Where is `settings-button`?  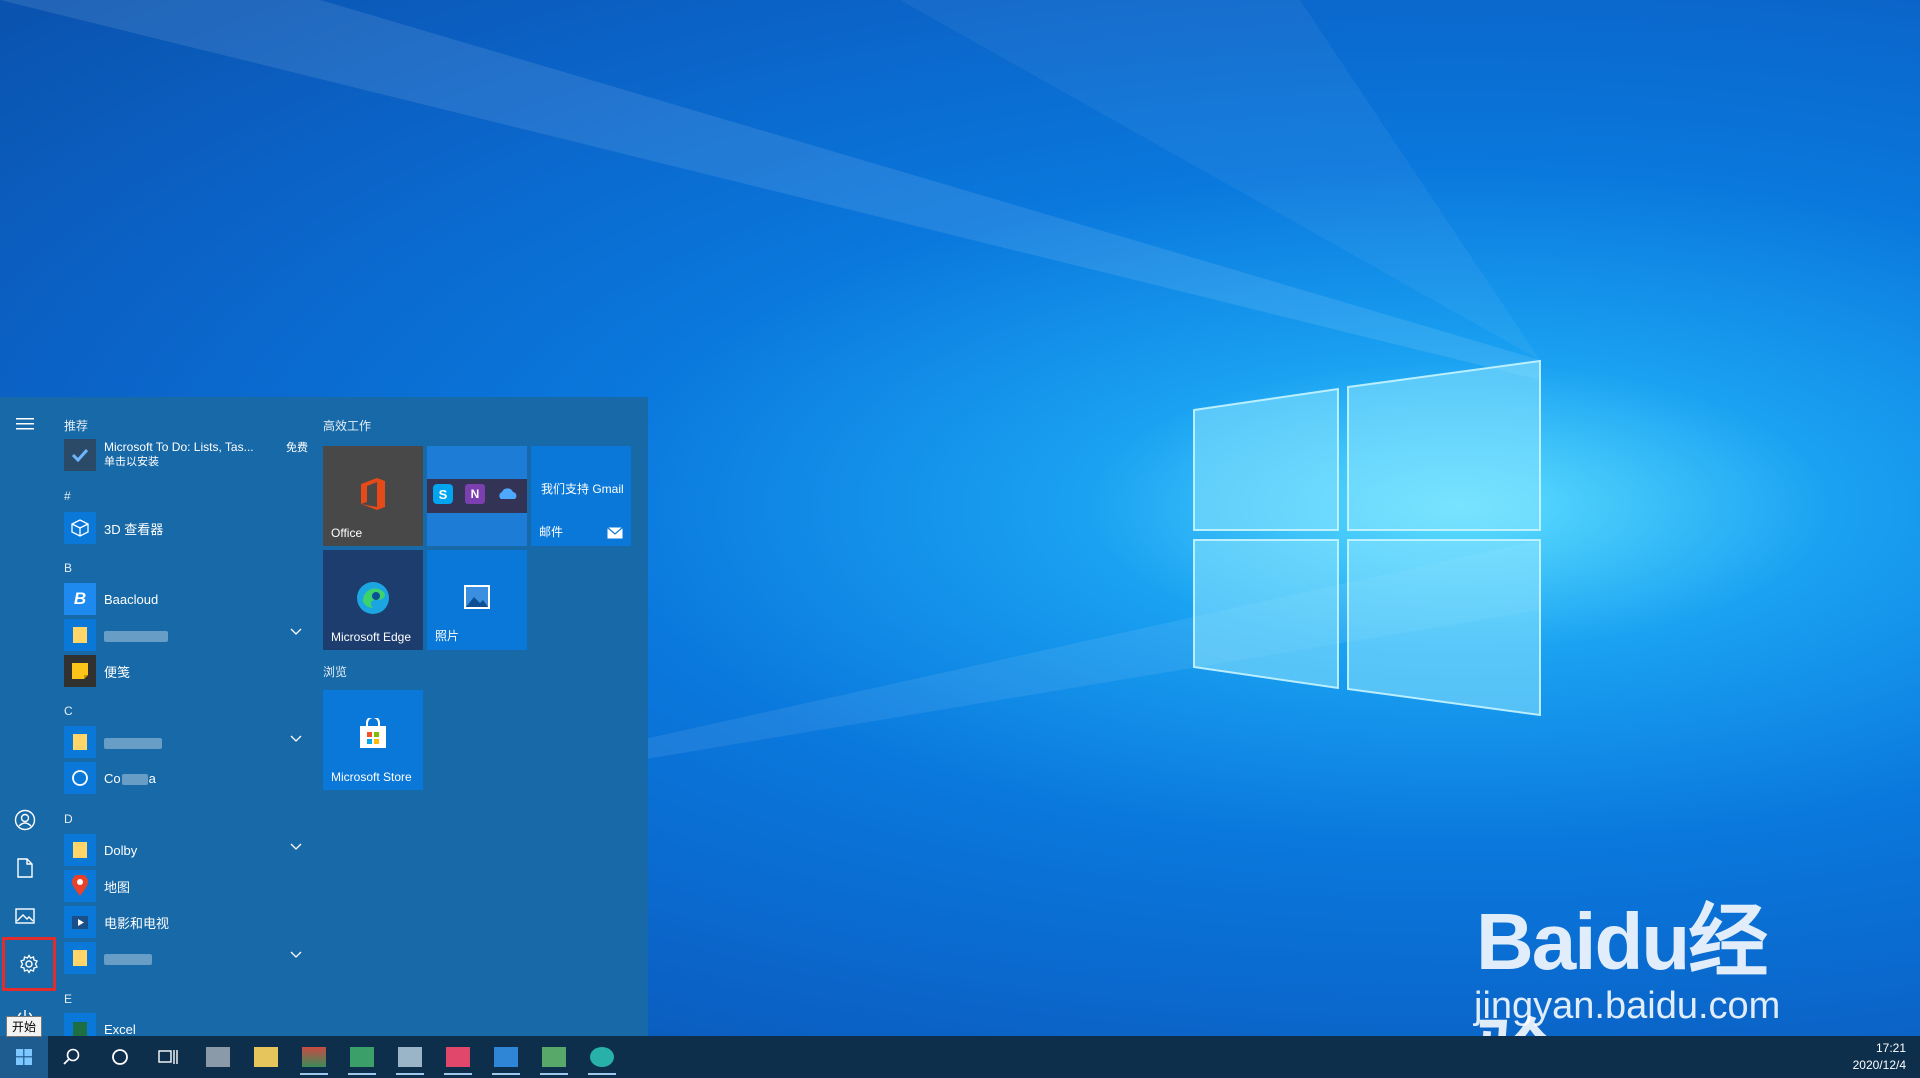 settings-button is located at coordinates (29, 964).